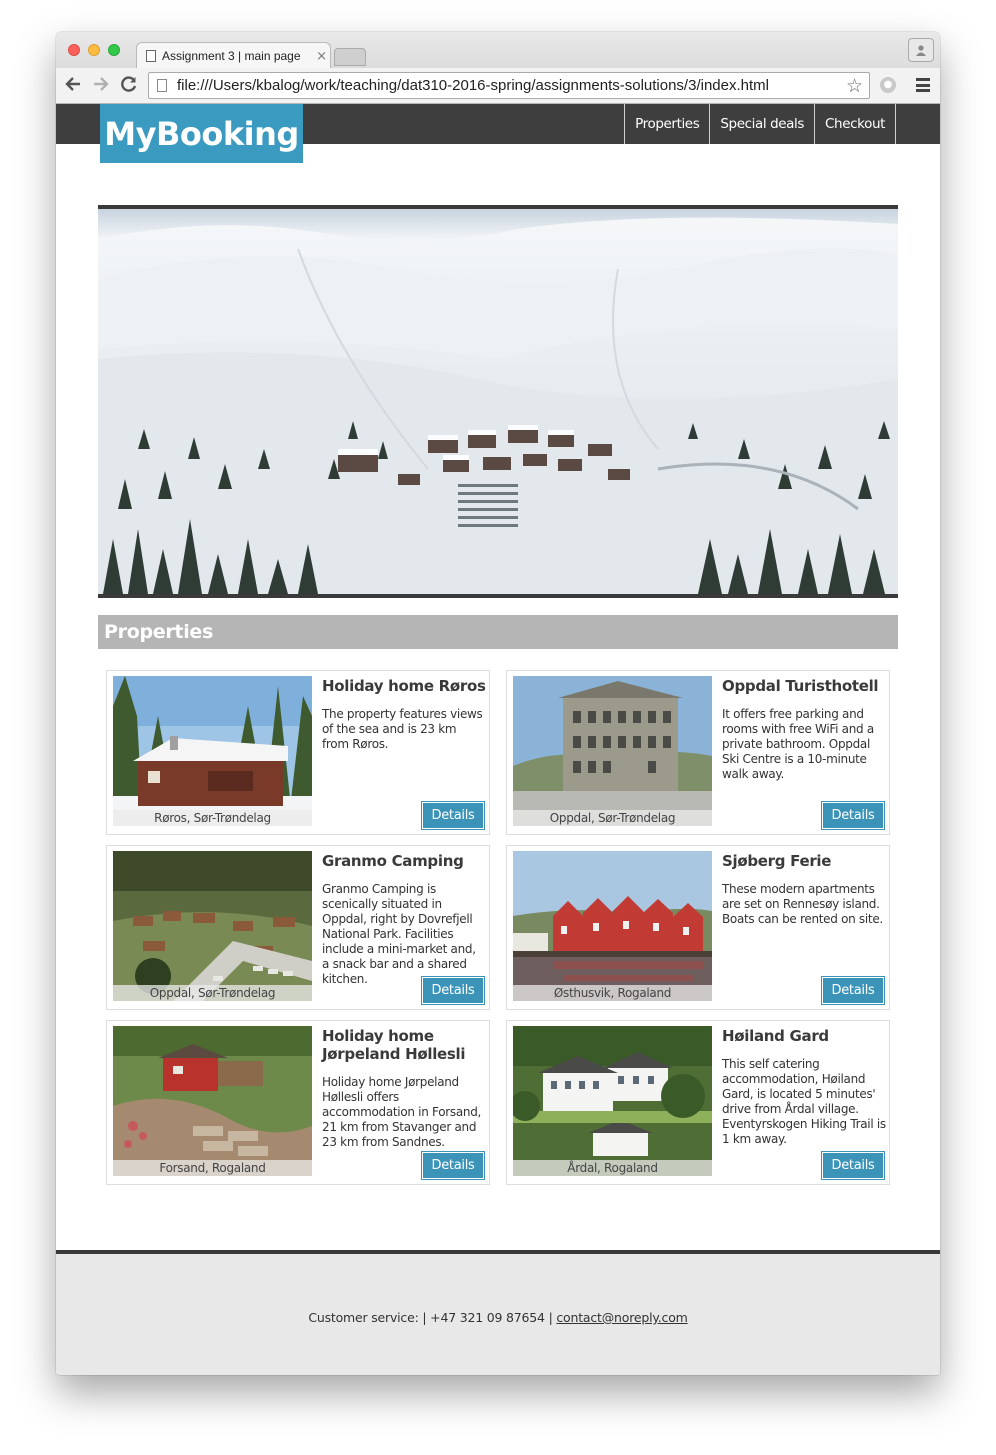 The width and height of the screenshot is (996, 1455). Describe the element at coordinates (612, 993) in the screenshot. I see `property-location: Østhusvik, Rogaland` at that location.